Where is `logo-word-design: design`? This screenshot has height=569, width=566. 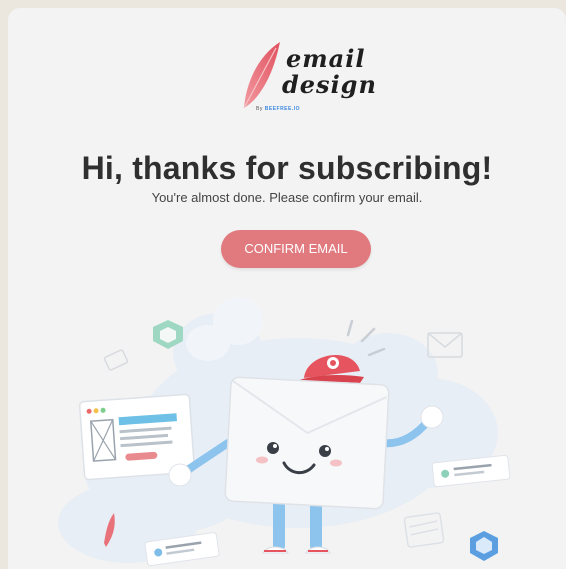 logo-word-design: design is located at coordinates (329, 84).